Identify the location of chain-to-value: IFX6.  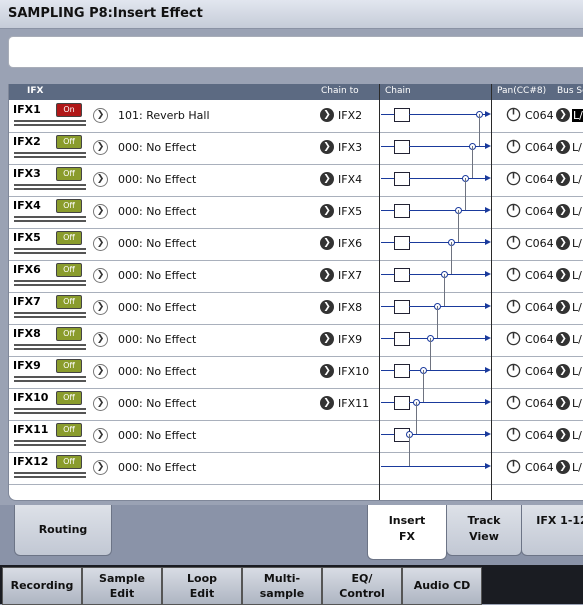
(350, 243).